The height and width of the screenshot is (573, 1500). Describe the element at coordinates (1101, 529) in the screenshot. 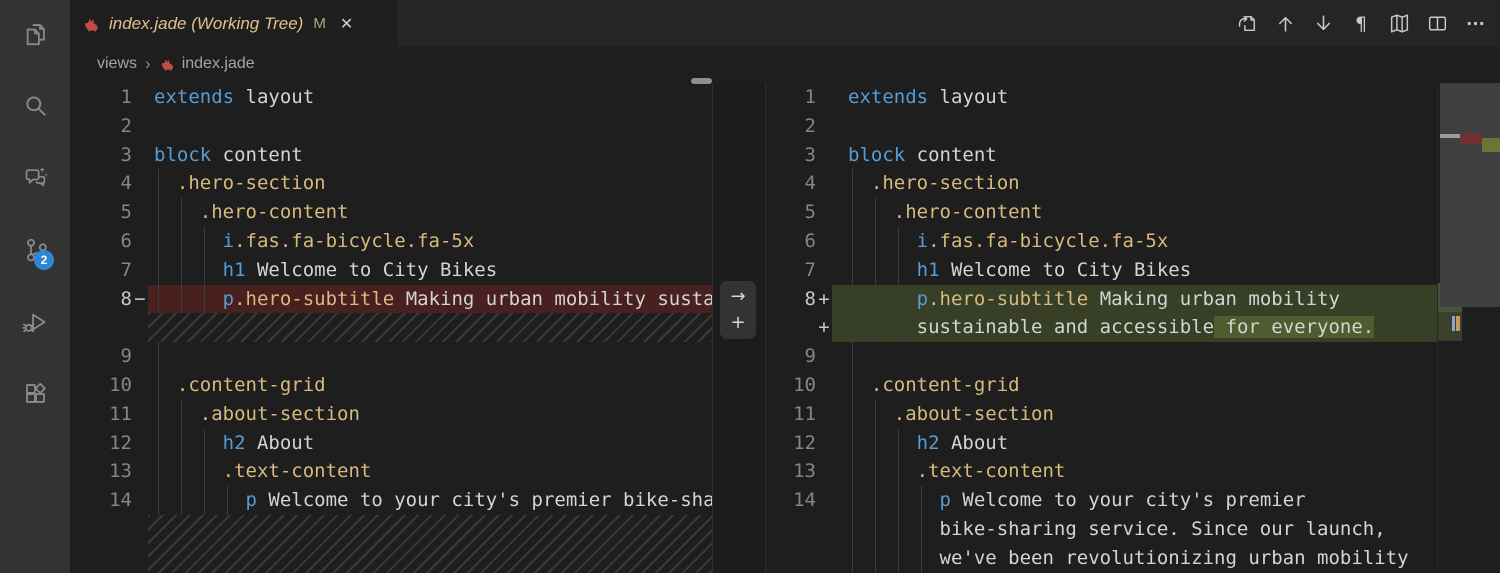

I see `right-row-code-15: bike-sharing service. Since our launch,` at that location.